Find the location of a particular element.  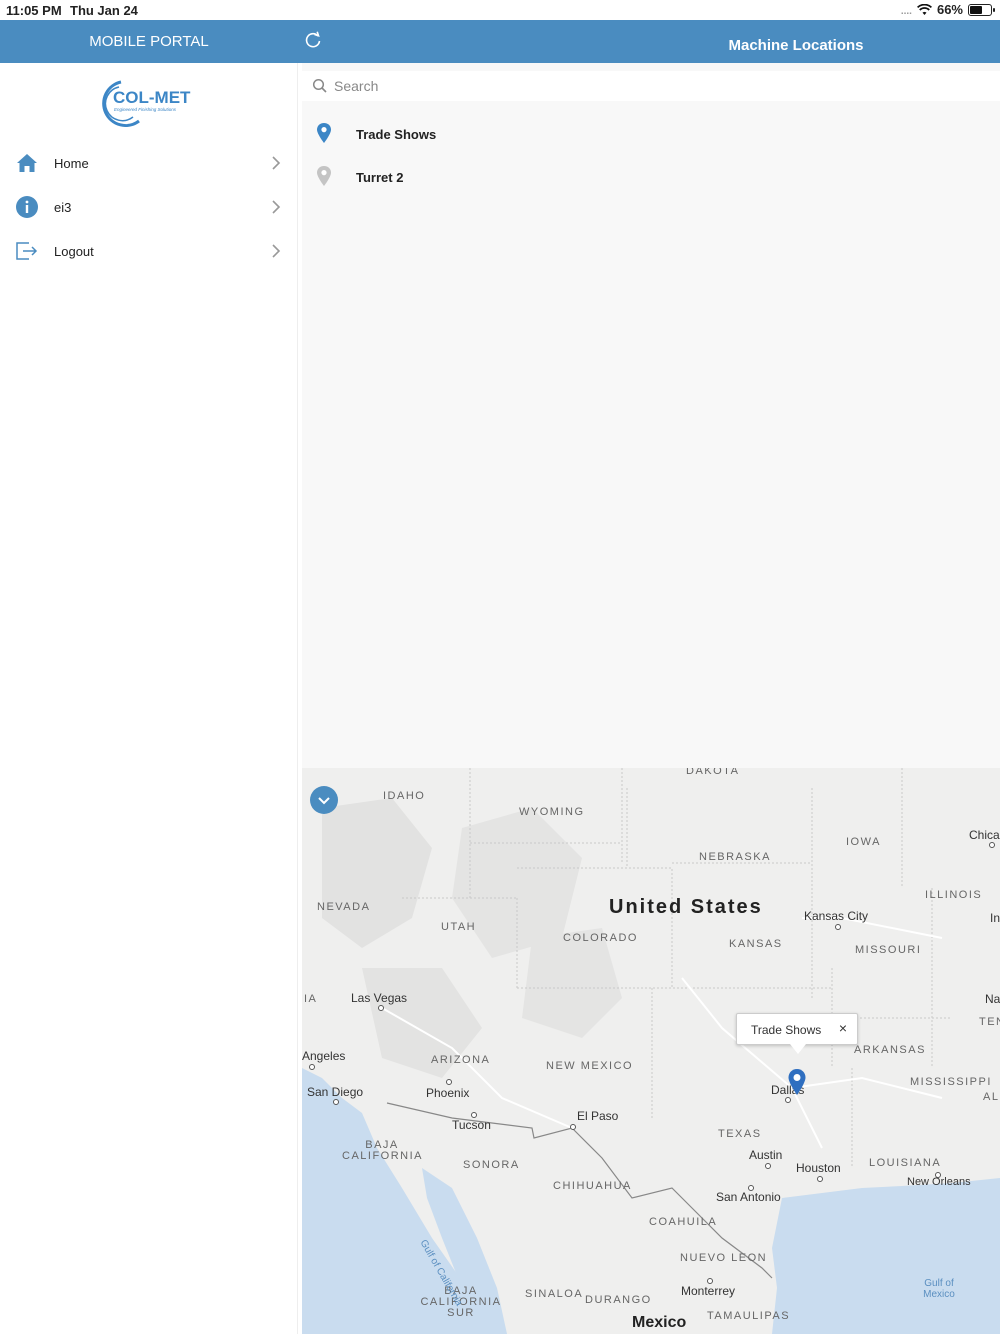

battery-percent: 66% is located at coordinates (949, 9).